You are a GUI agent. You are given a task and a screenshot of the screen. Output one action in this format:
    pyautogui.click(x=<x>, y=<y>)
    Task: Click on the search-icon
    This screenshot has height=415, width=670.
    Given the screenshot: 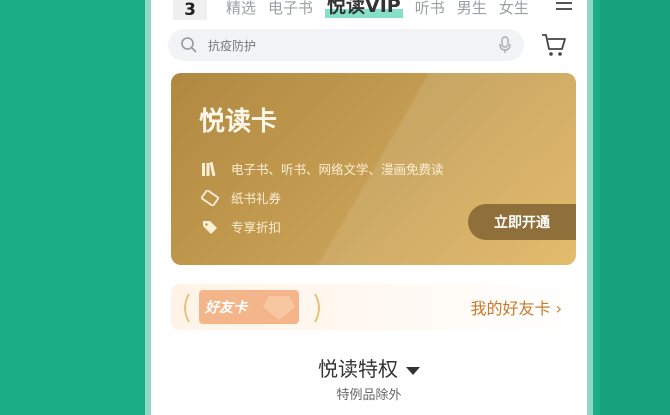 What is the action you would take?
    pyautogui.click(x=189, y=47)
    